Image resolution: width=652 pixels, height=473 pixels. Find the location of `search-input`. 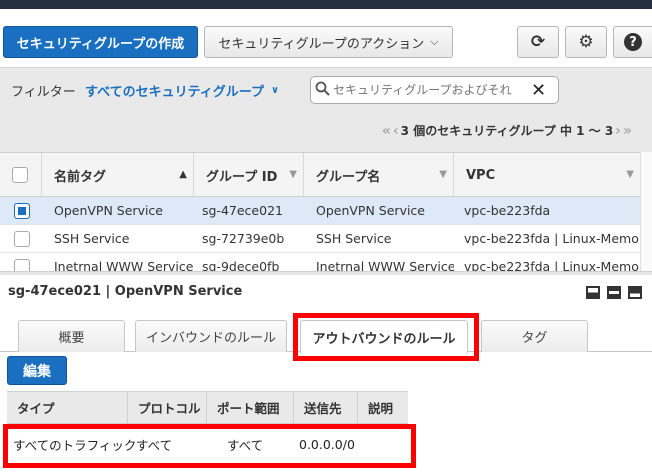

search-input is located at coordinates (431, 90).